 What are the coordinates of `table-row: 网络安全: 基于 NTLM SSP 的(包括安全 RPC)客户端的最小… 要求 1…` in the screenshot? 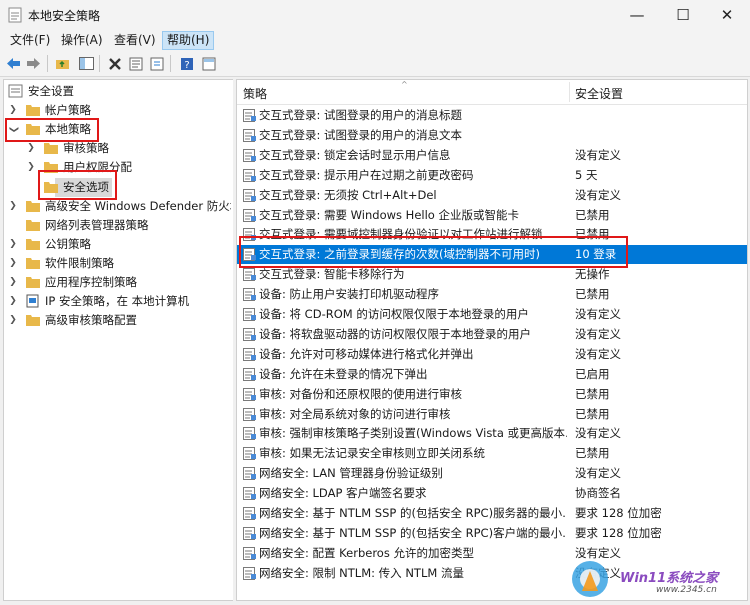 It's located at (492, 533).